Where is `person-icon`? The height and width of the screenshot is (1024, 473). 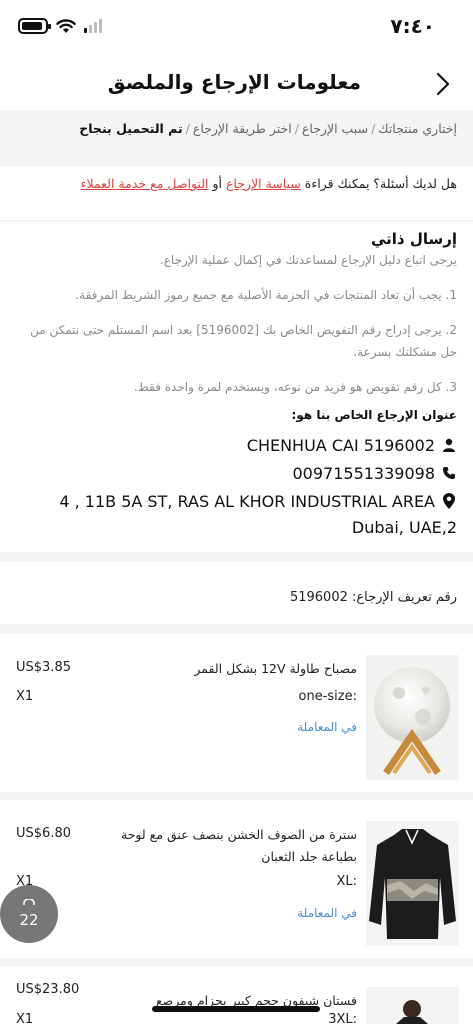
person-icon is located at coordinates (449, 445).